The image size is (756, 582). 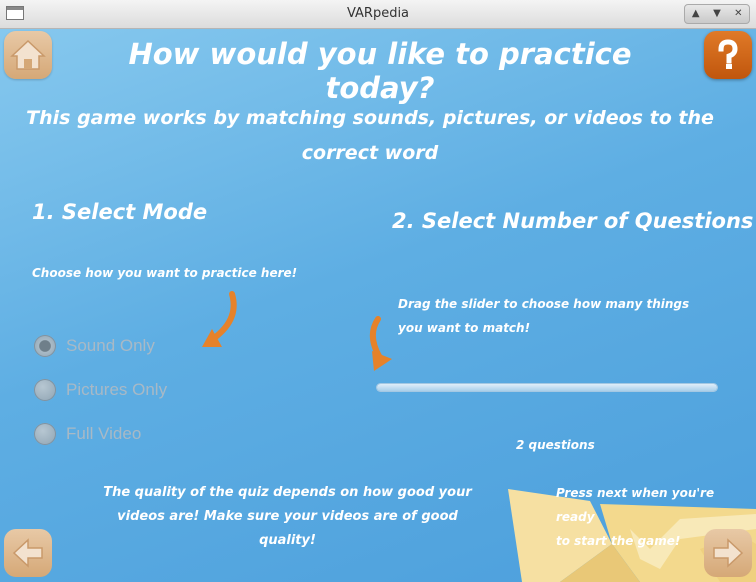 What do you see at coordinates (573, 221) in the screenshot?
I see `questions-heading: 2. Select Number of Questions` at bounding box center [573, 221].